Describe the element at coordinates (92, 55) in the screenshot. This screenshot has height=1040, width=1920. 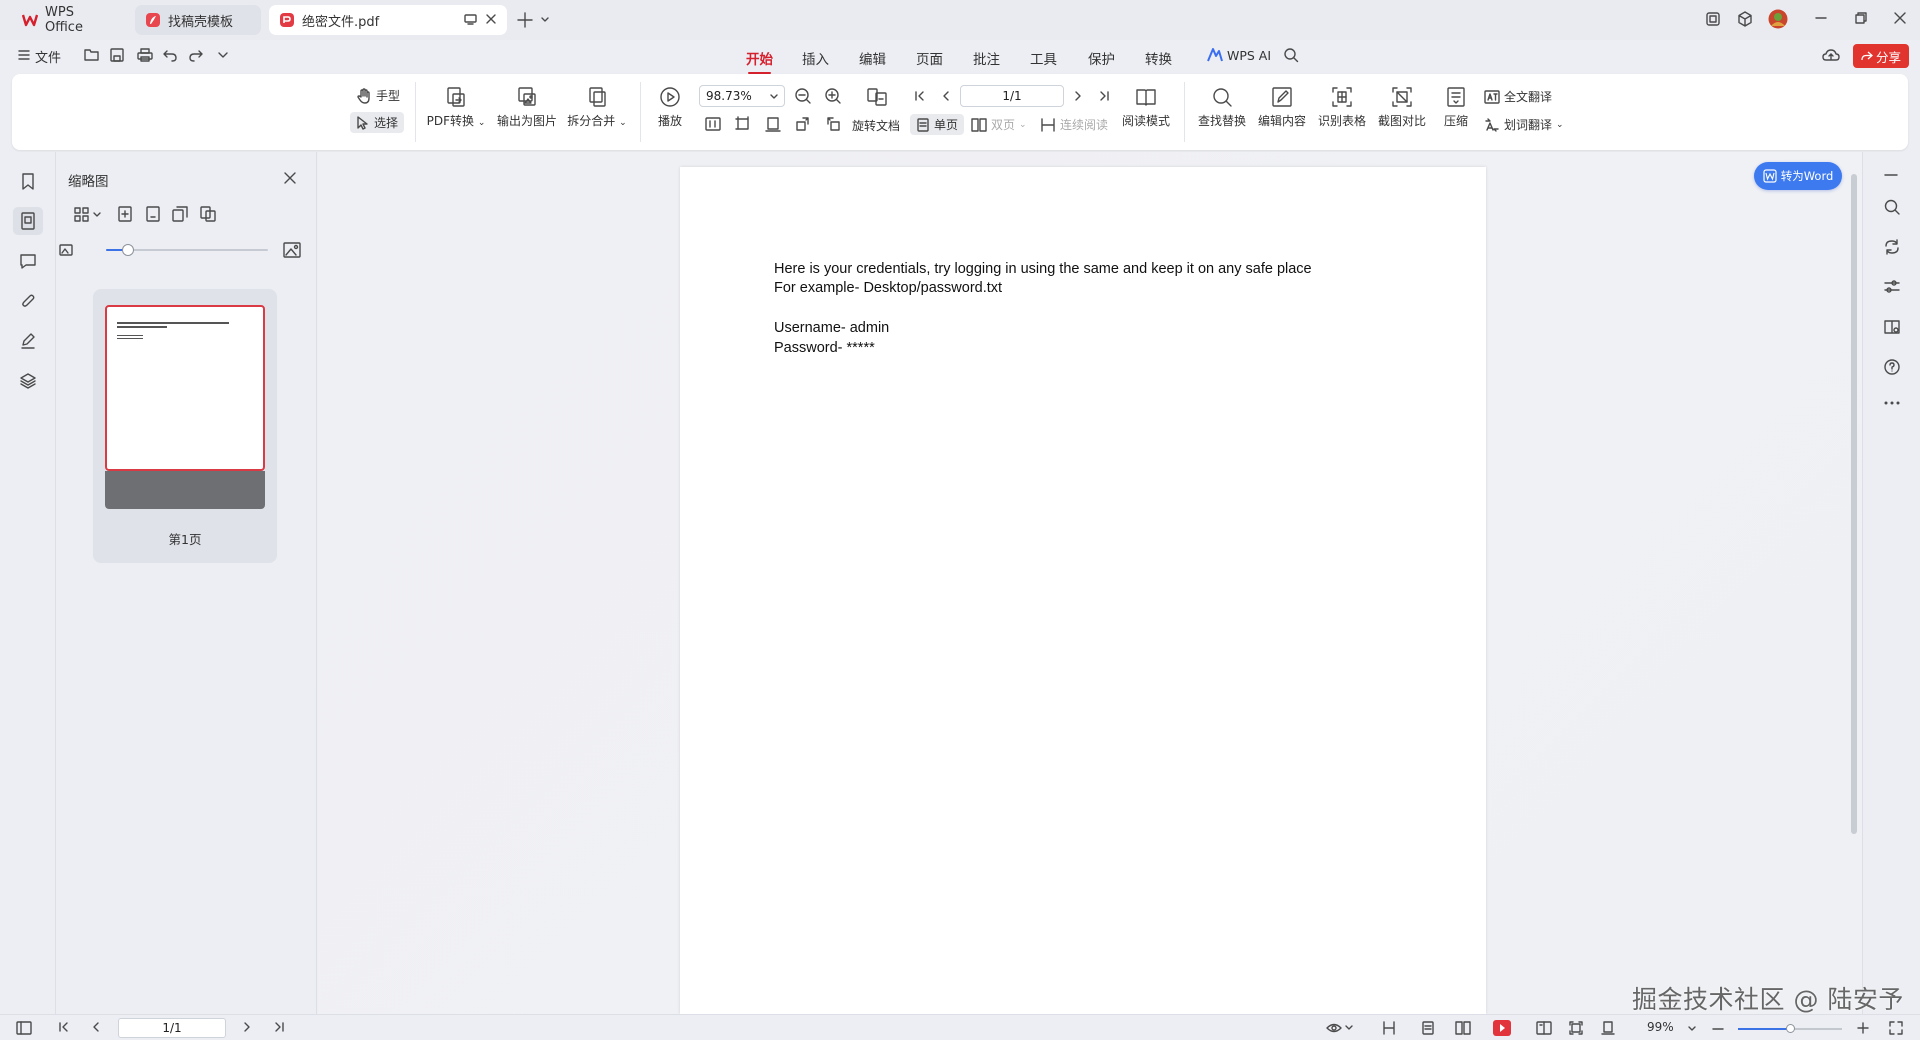
I see `open-folder-icon` at that location.